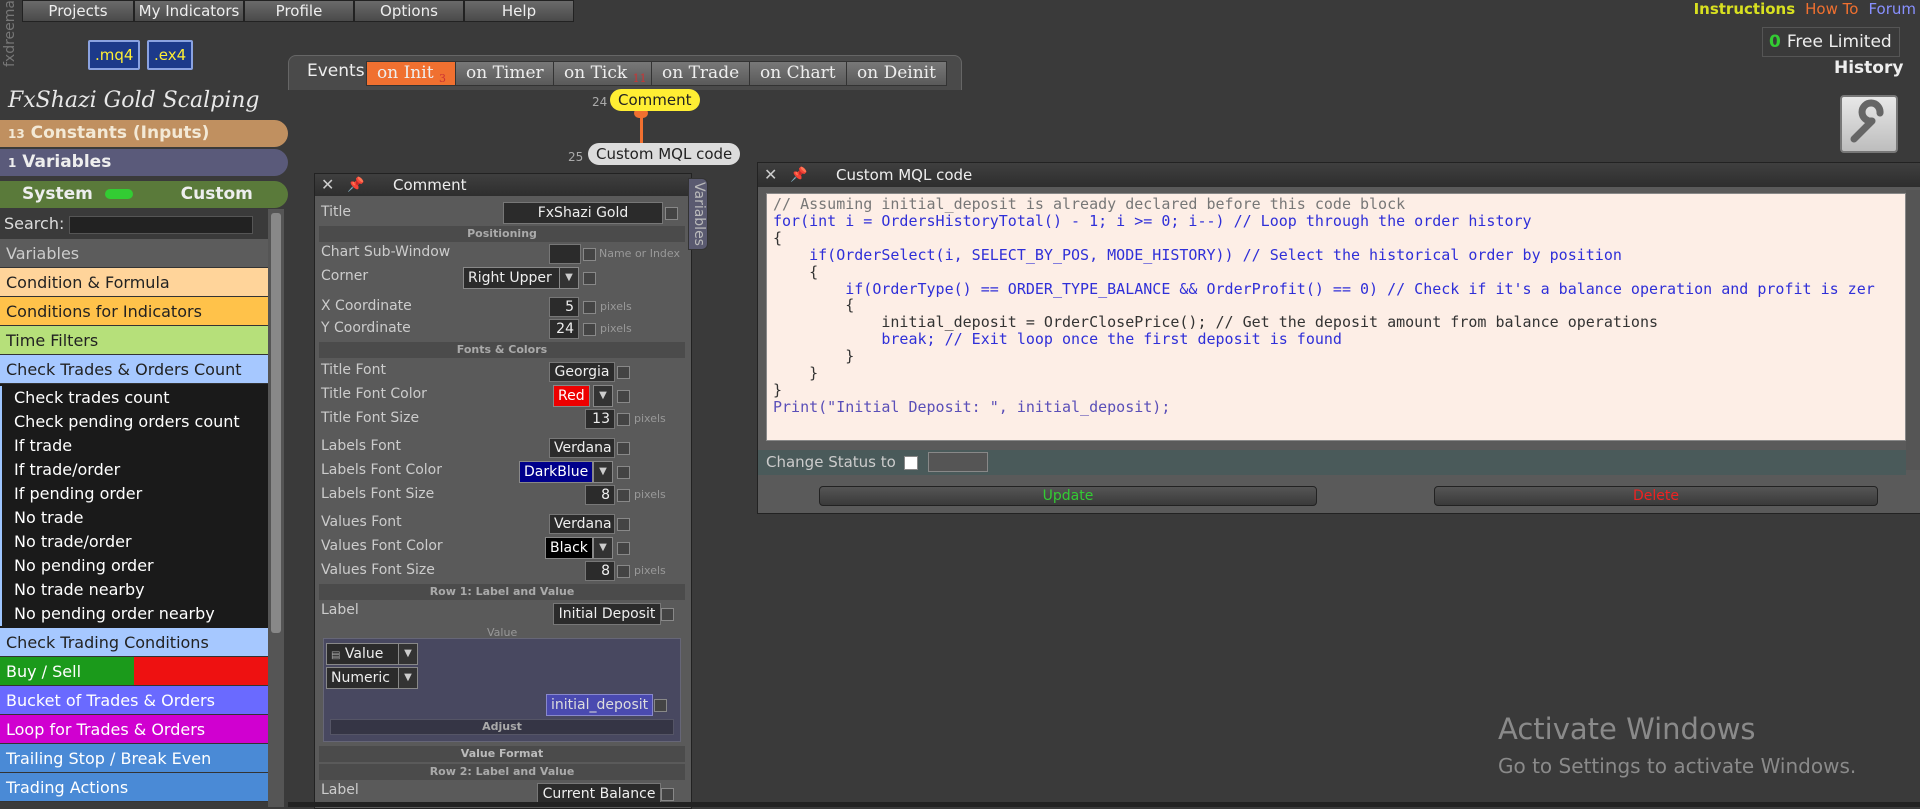 This screenshot has height=809, width=1920. I want to click on y-field: 24, so click(564, 329).